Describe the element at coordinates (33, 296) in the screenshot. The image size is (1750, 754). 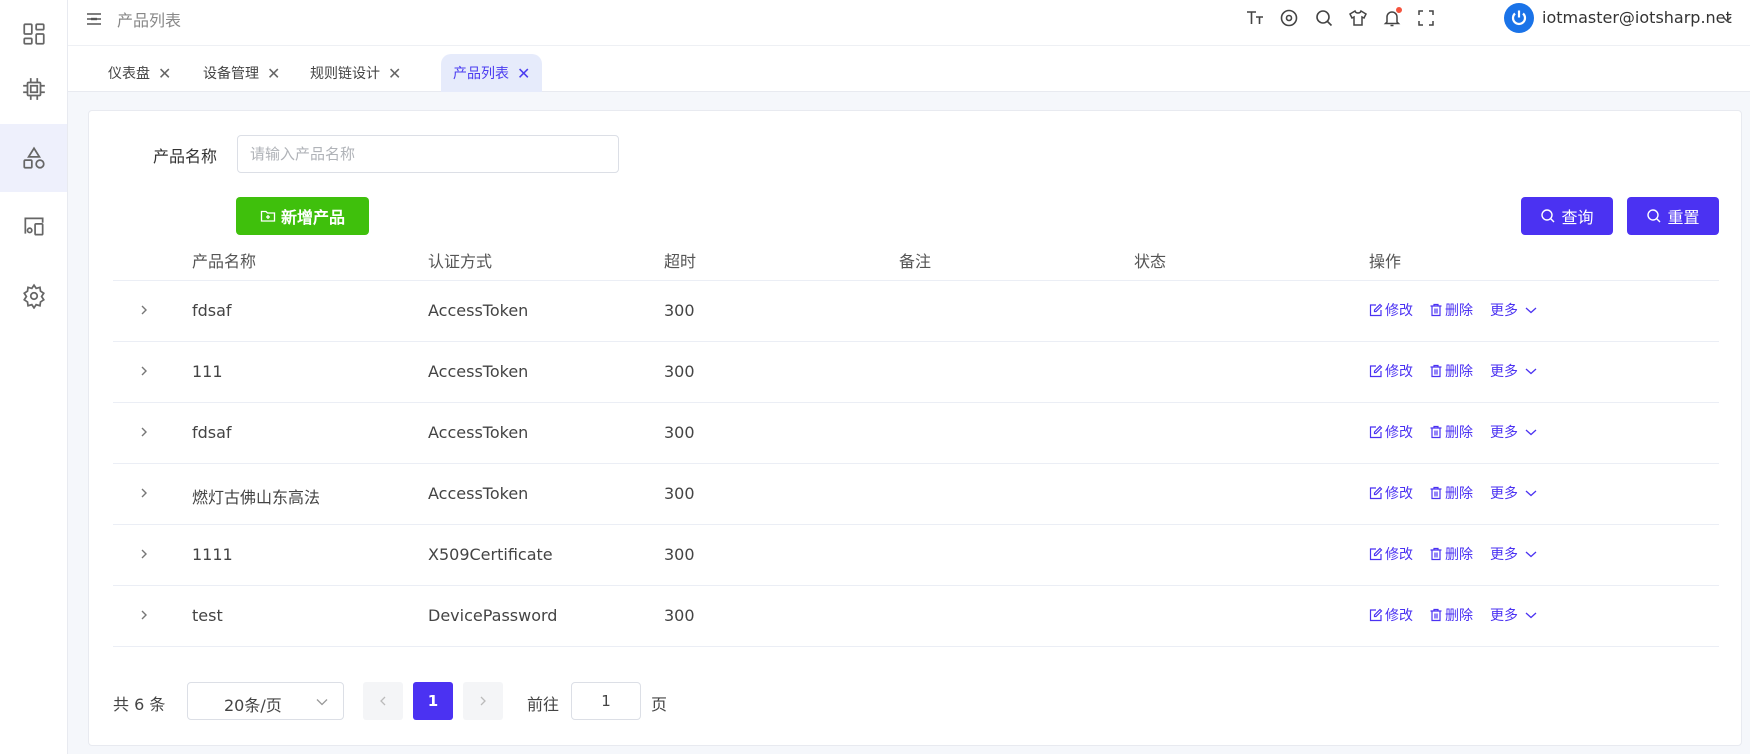
I see `sidebar-item-settings` at that location.